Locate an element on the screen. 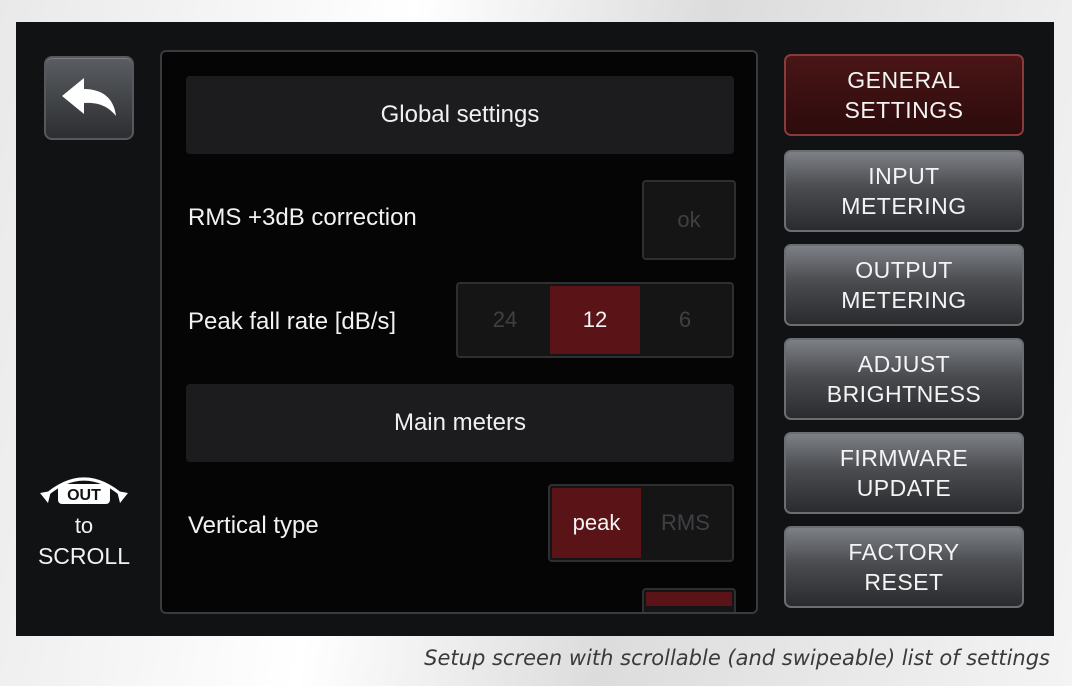 The height and width of the screenshot is (686, 1072). vertical-type-label: Vertical type is located at coordinates (253, 525).